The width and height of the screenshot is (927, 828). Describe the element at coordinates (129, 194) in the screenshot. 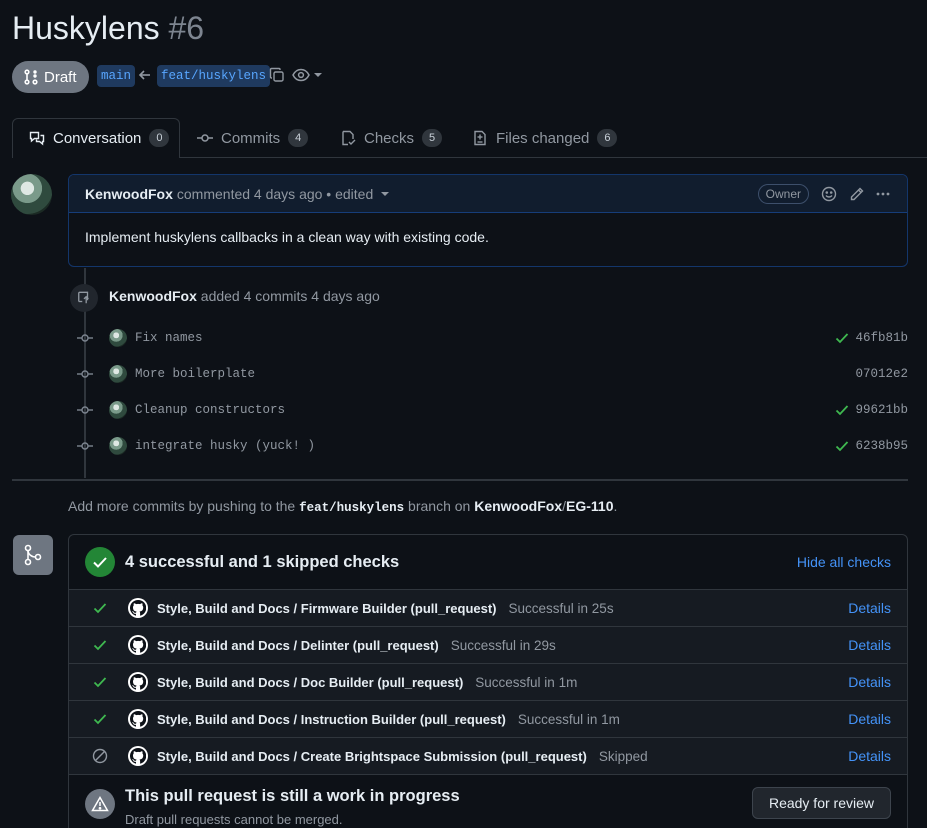

I see `comment-author: KenwoodFox` at that location.